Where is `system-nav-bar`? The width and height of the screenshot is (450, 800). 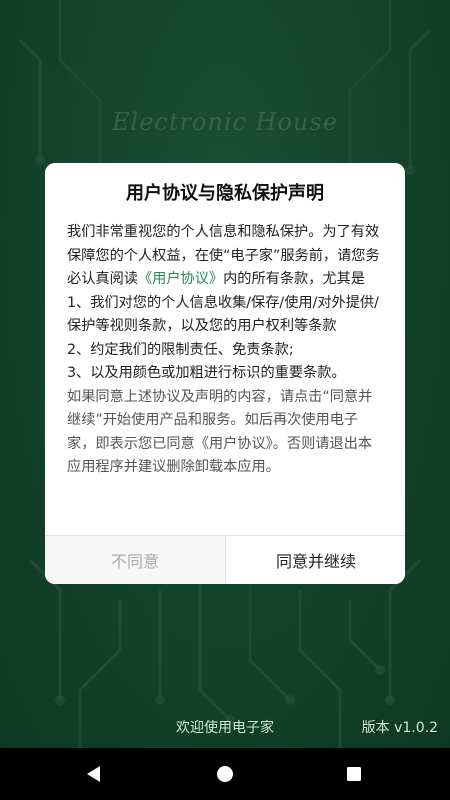
system-nav-bar is located at coordinates (225, 774).